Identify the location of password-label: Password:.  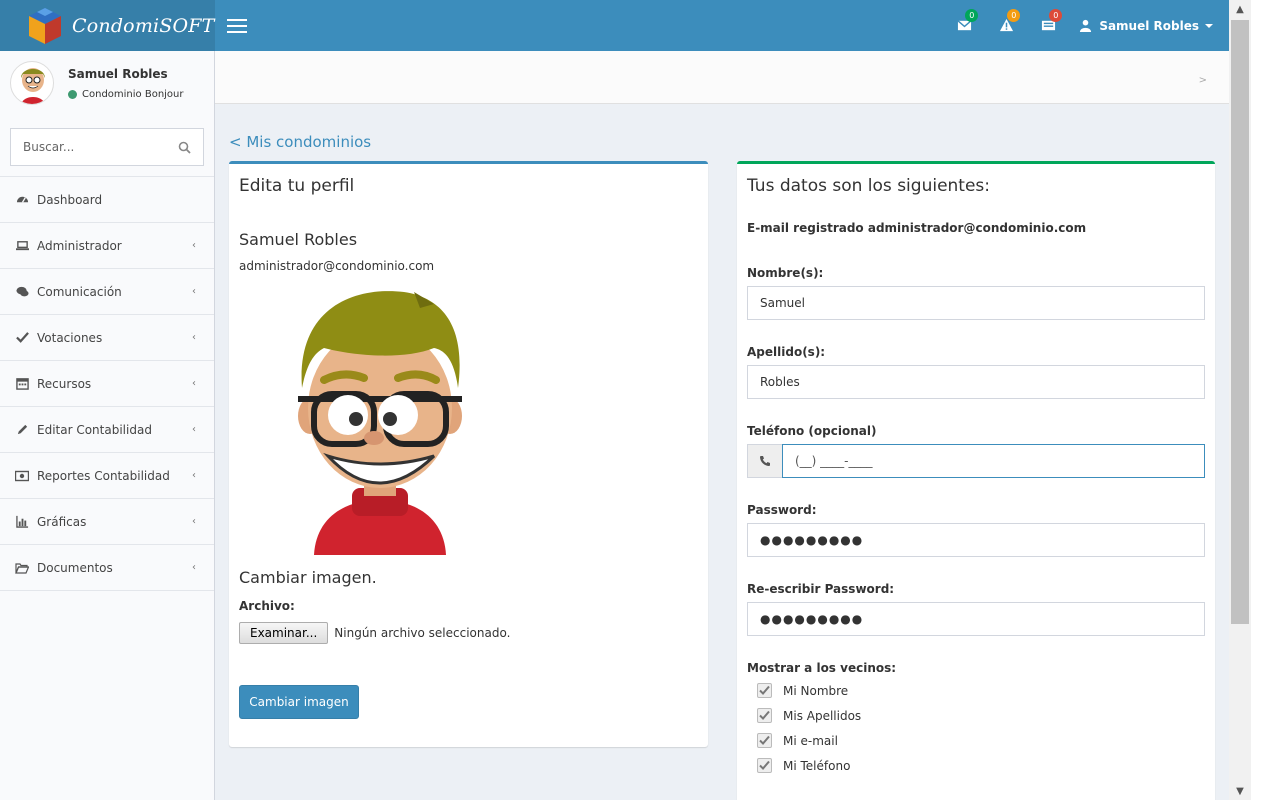
(782, 510).